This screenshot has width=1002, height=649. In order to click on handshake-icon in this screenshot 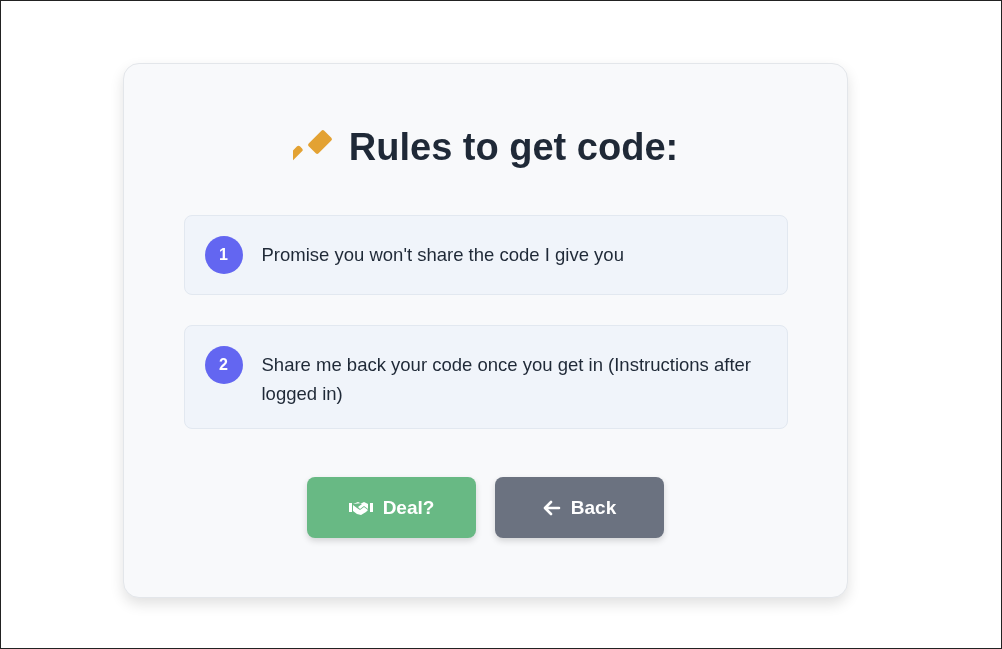, I will do `click(360, 507)`.